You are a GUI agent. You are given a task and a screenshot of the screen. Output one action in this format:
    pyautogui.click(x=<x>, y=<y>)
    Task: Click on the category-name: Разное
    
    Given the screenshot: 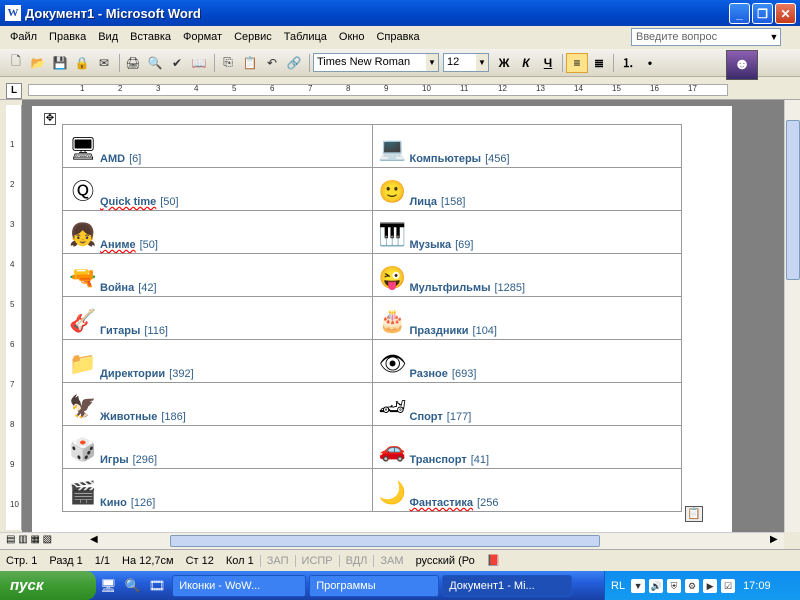 What is the action you would take?
    pyautogui.click(x=429, y=374)
    